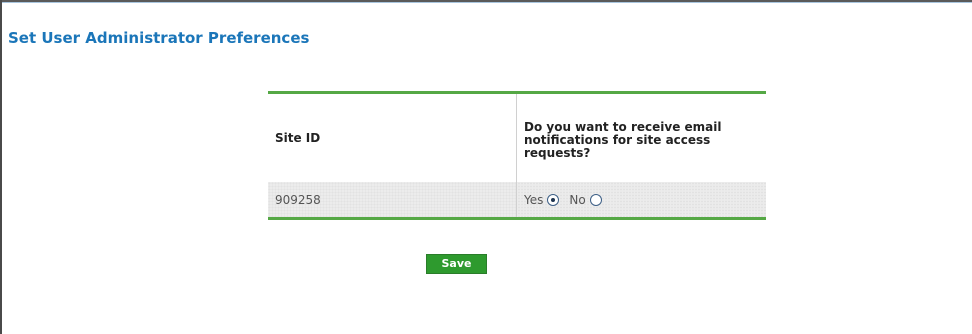  What do you see at coordinates (641, 199) in the screenshot?
I see `notification-options-cell: Yes No` at bounding box center [641, 199].